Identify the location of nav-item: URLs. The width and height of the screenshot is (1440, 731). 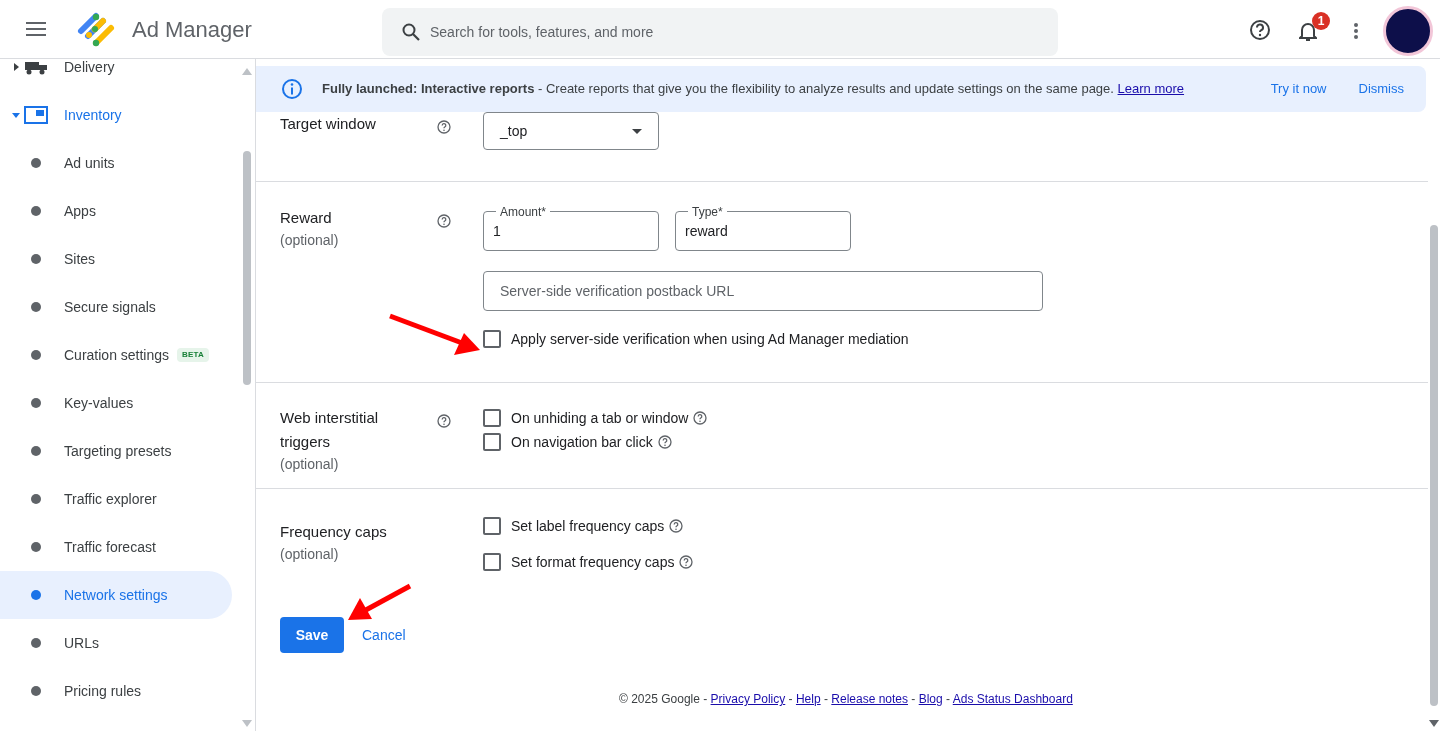
(116, 643).